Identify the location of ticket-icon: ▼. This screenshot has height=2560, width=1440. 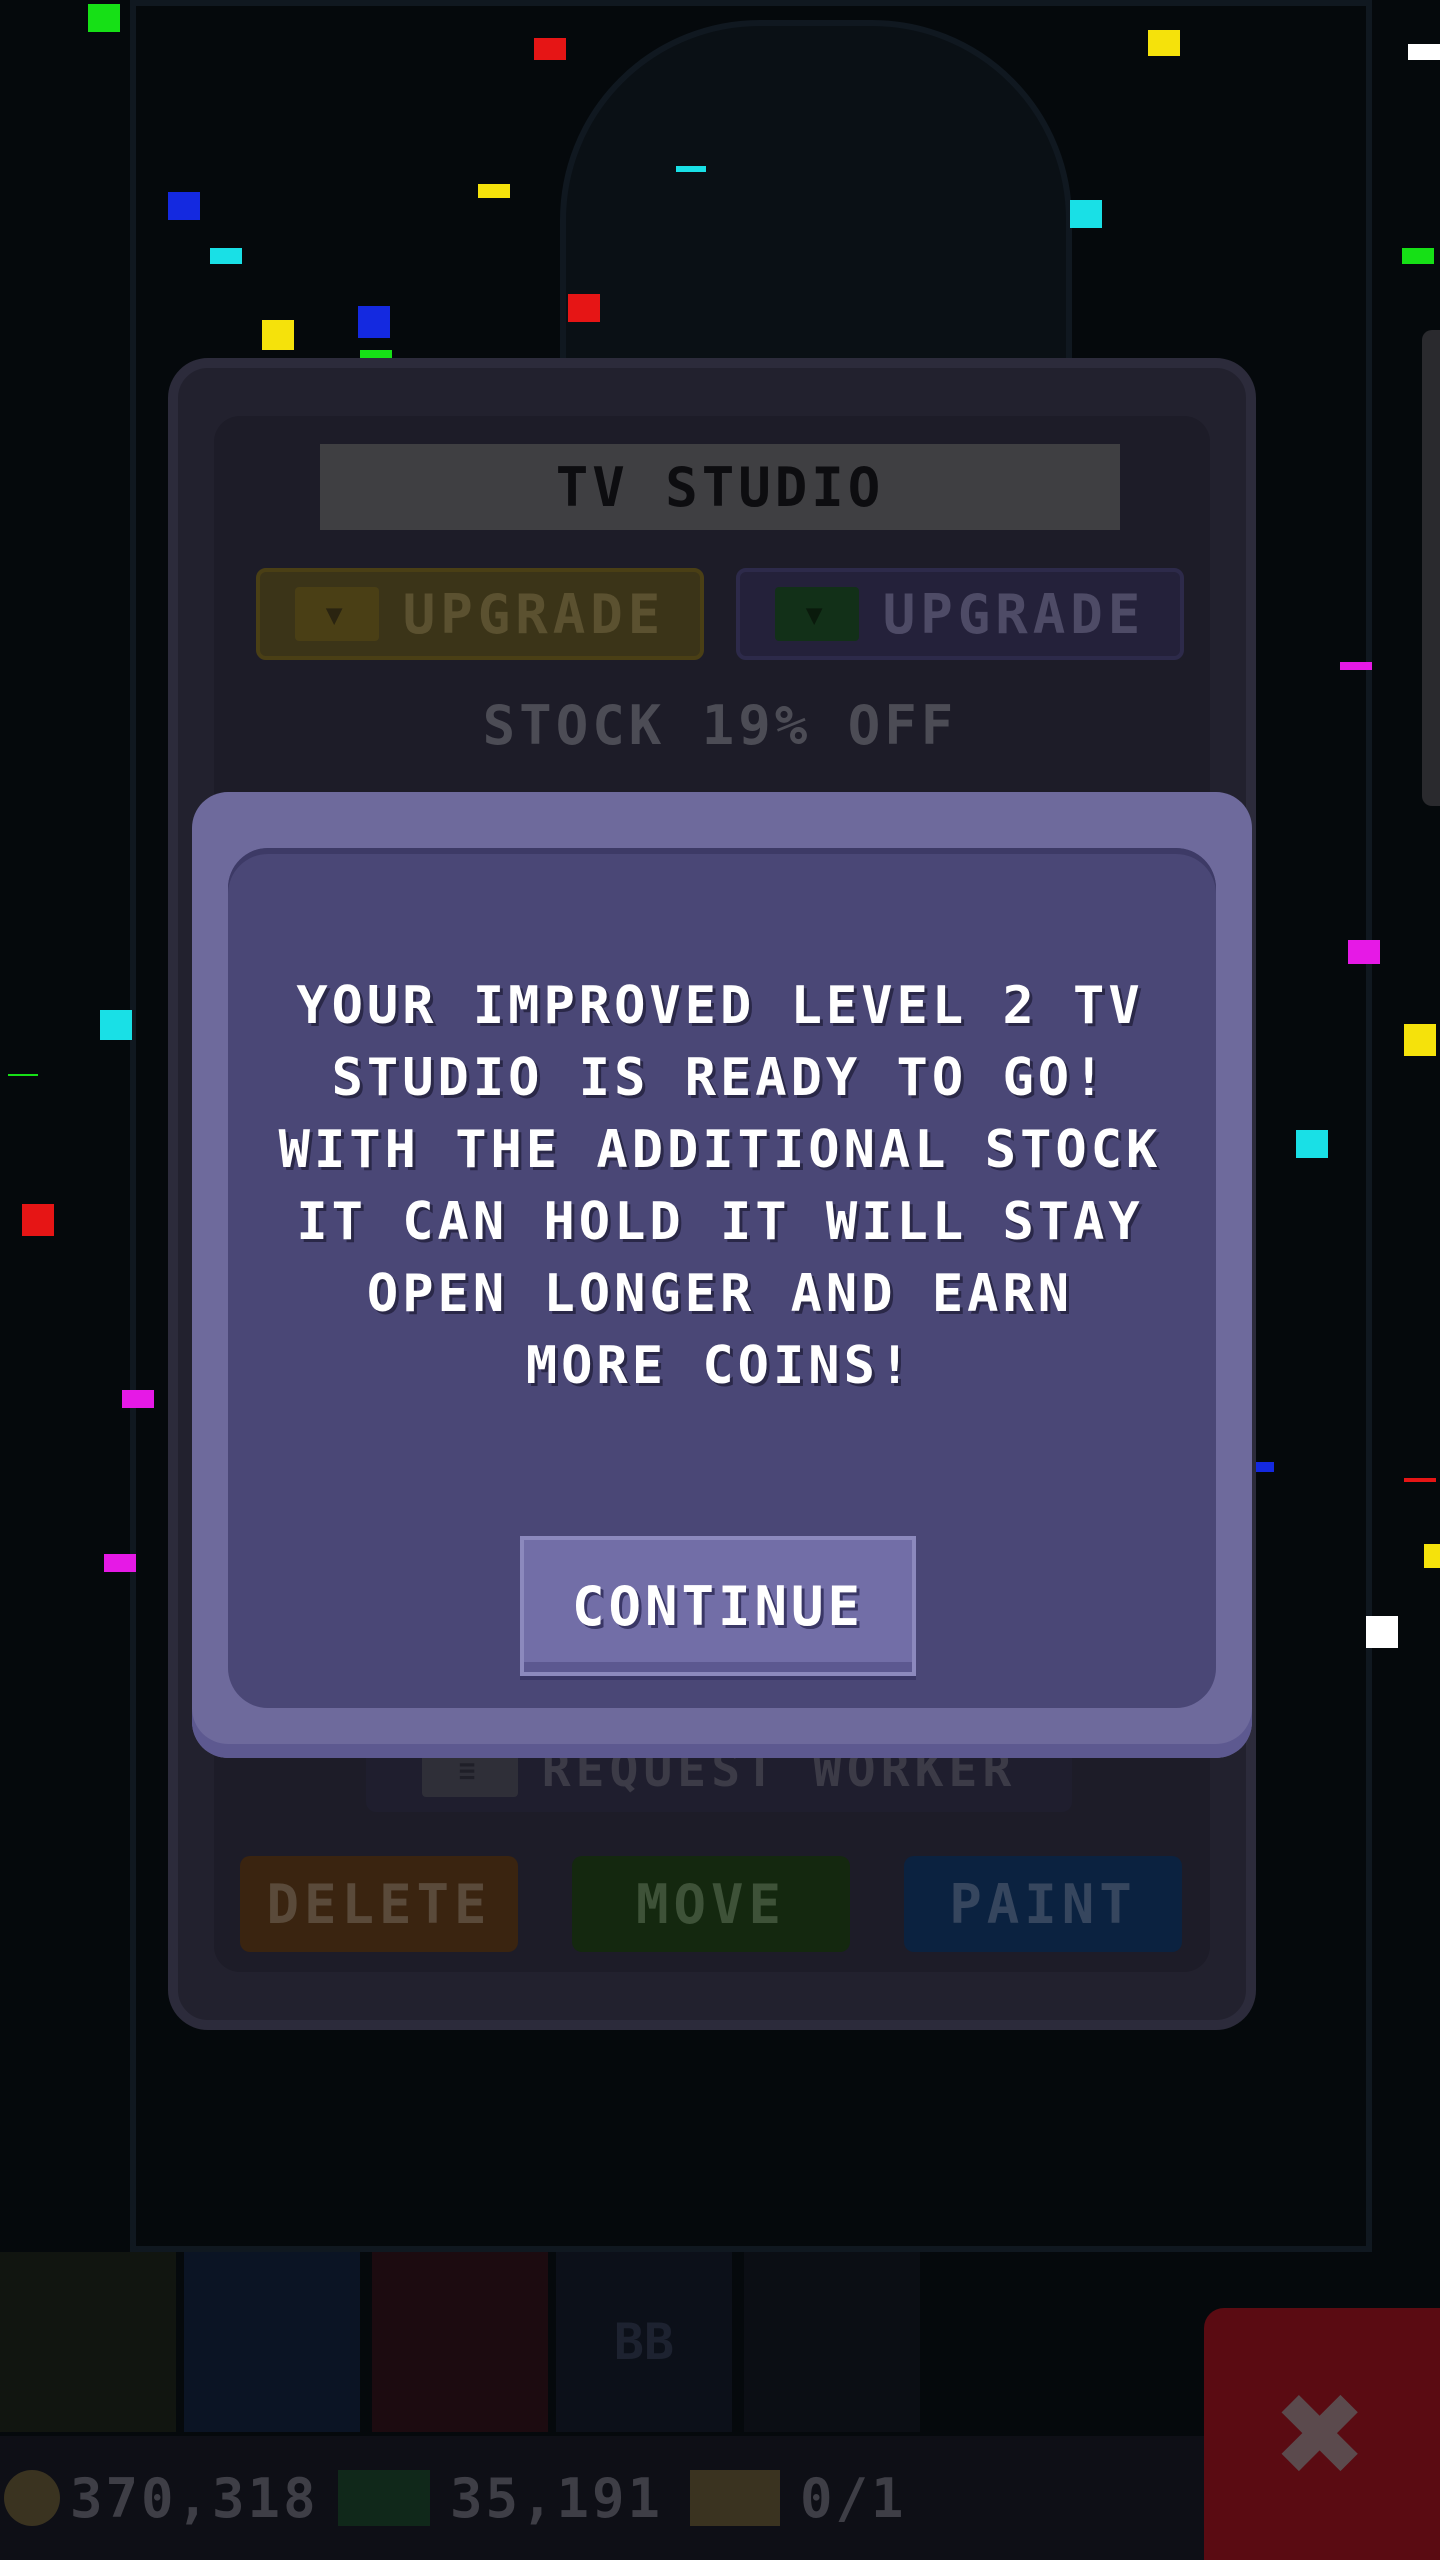
(336, 614).